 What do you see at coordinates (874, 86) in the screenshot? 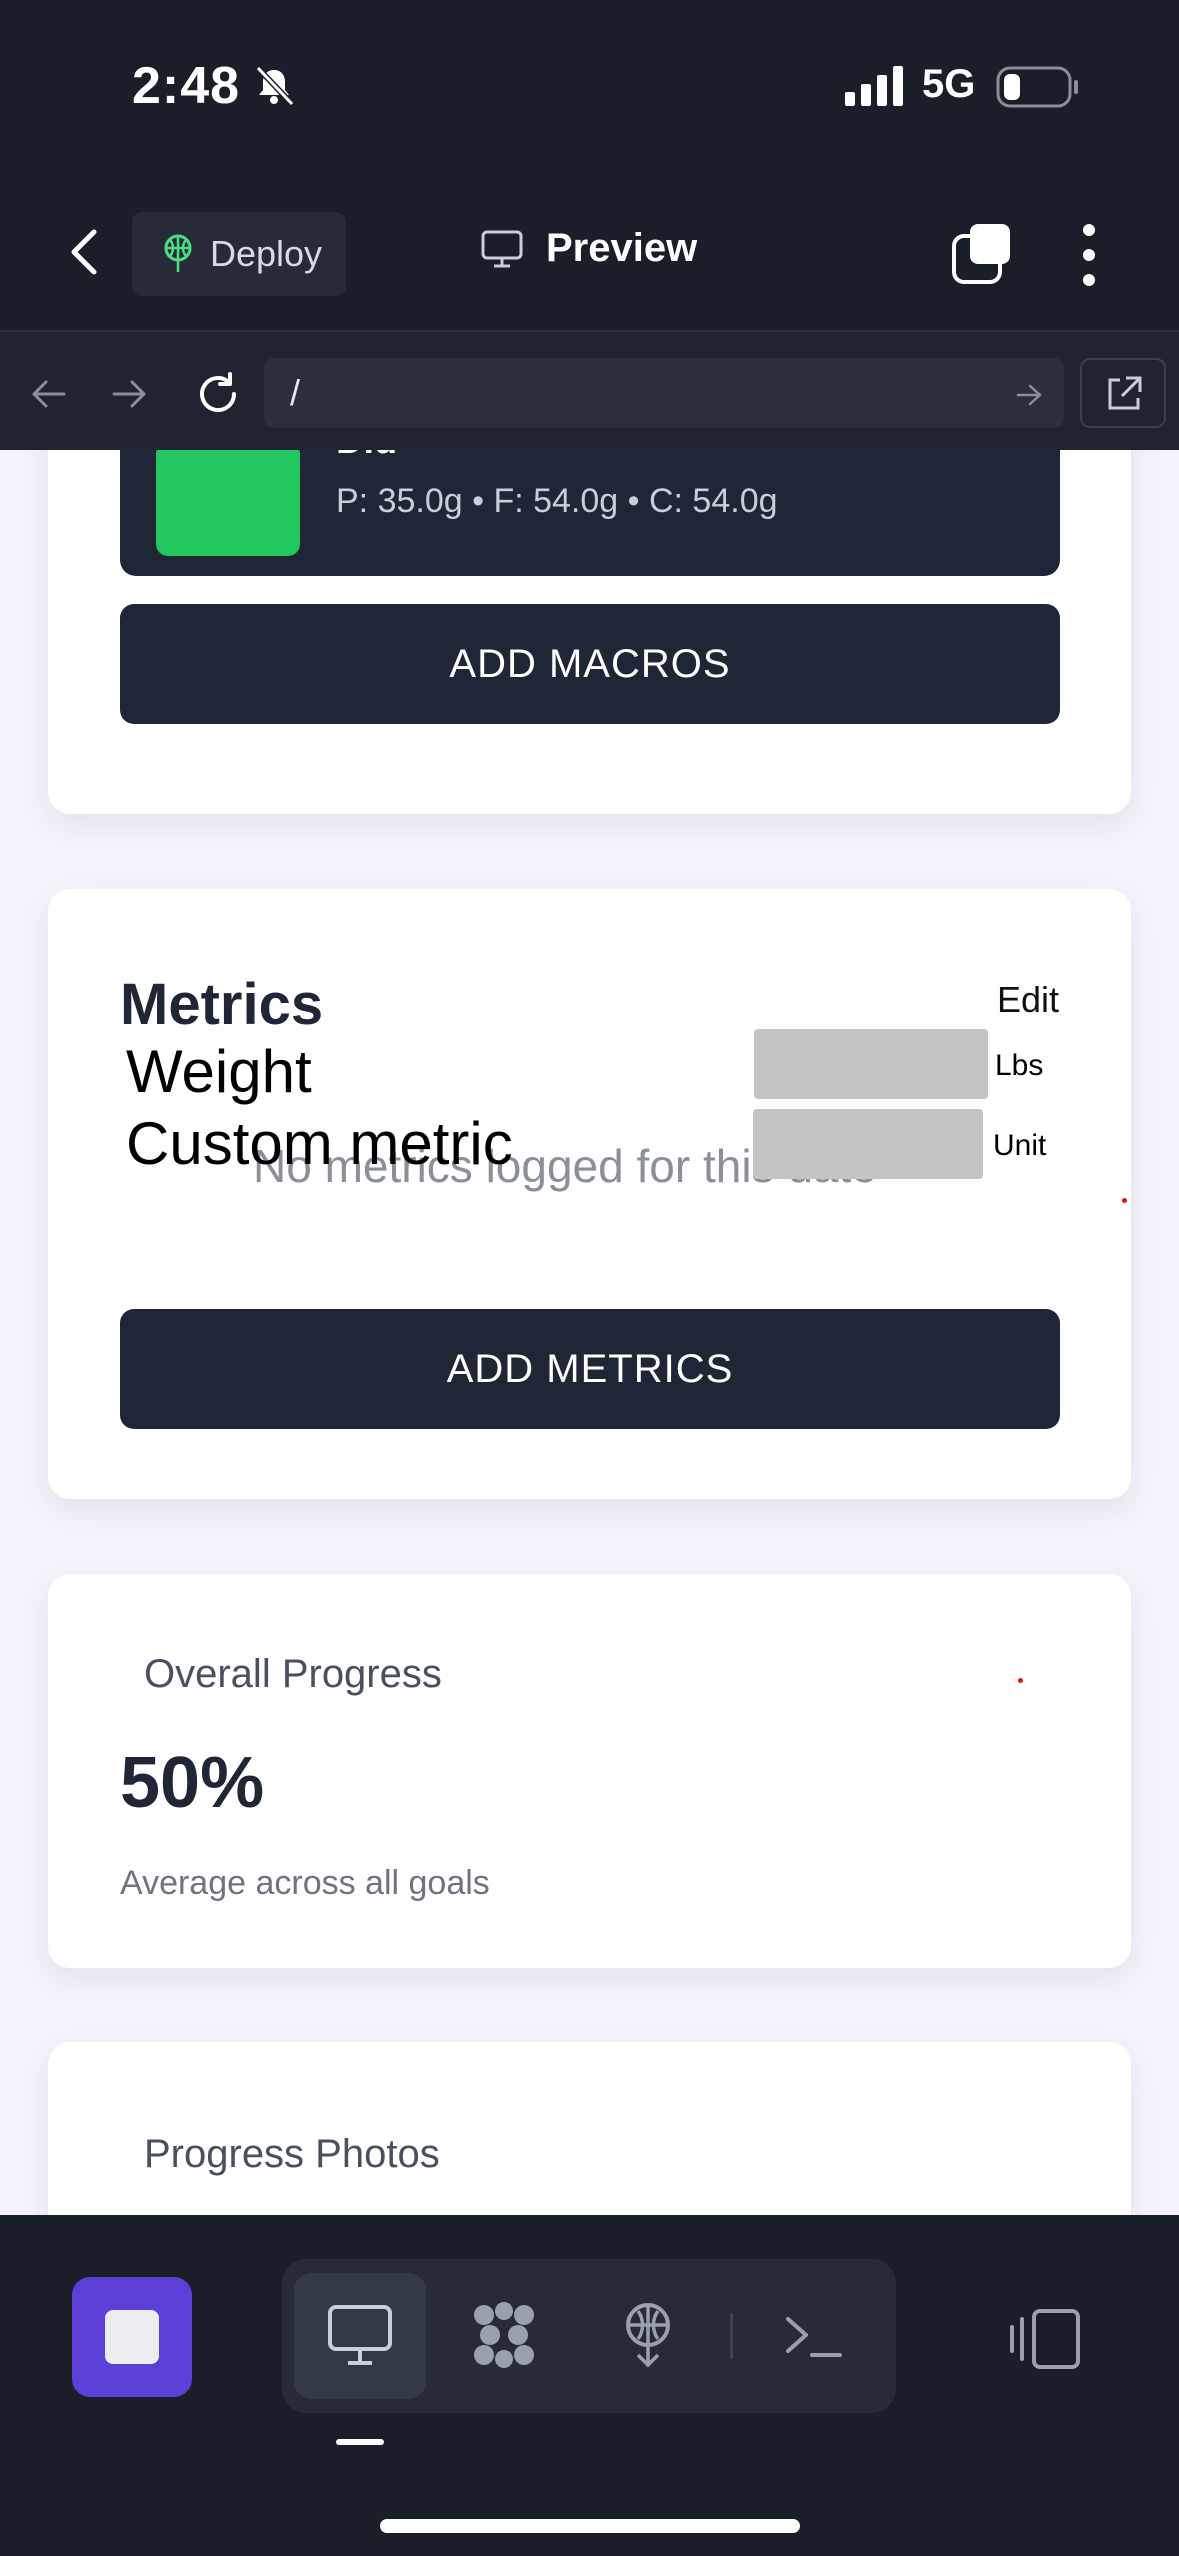
I see `signal-icon` at bounding box center [874, 86].